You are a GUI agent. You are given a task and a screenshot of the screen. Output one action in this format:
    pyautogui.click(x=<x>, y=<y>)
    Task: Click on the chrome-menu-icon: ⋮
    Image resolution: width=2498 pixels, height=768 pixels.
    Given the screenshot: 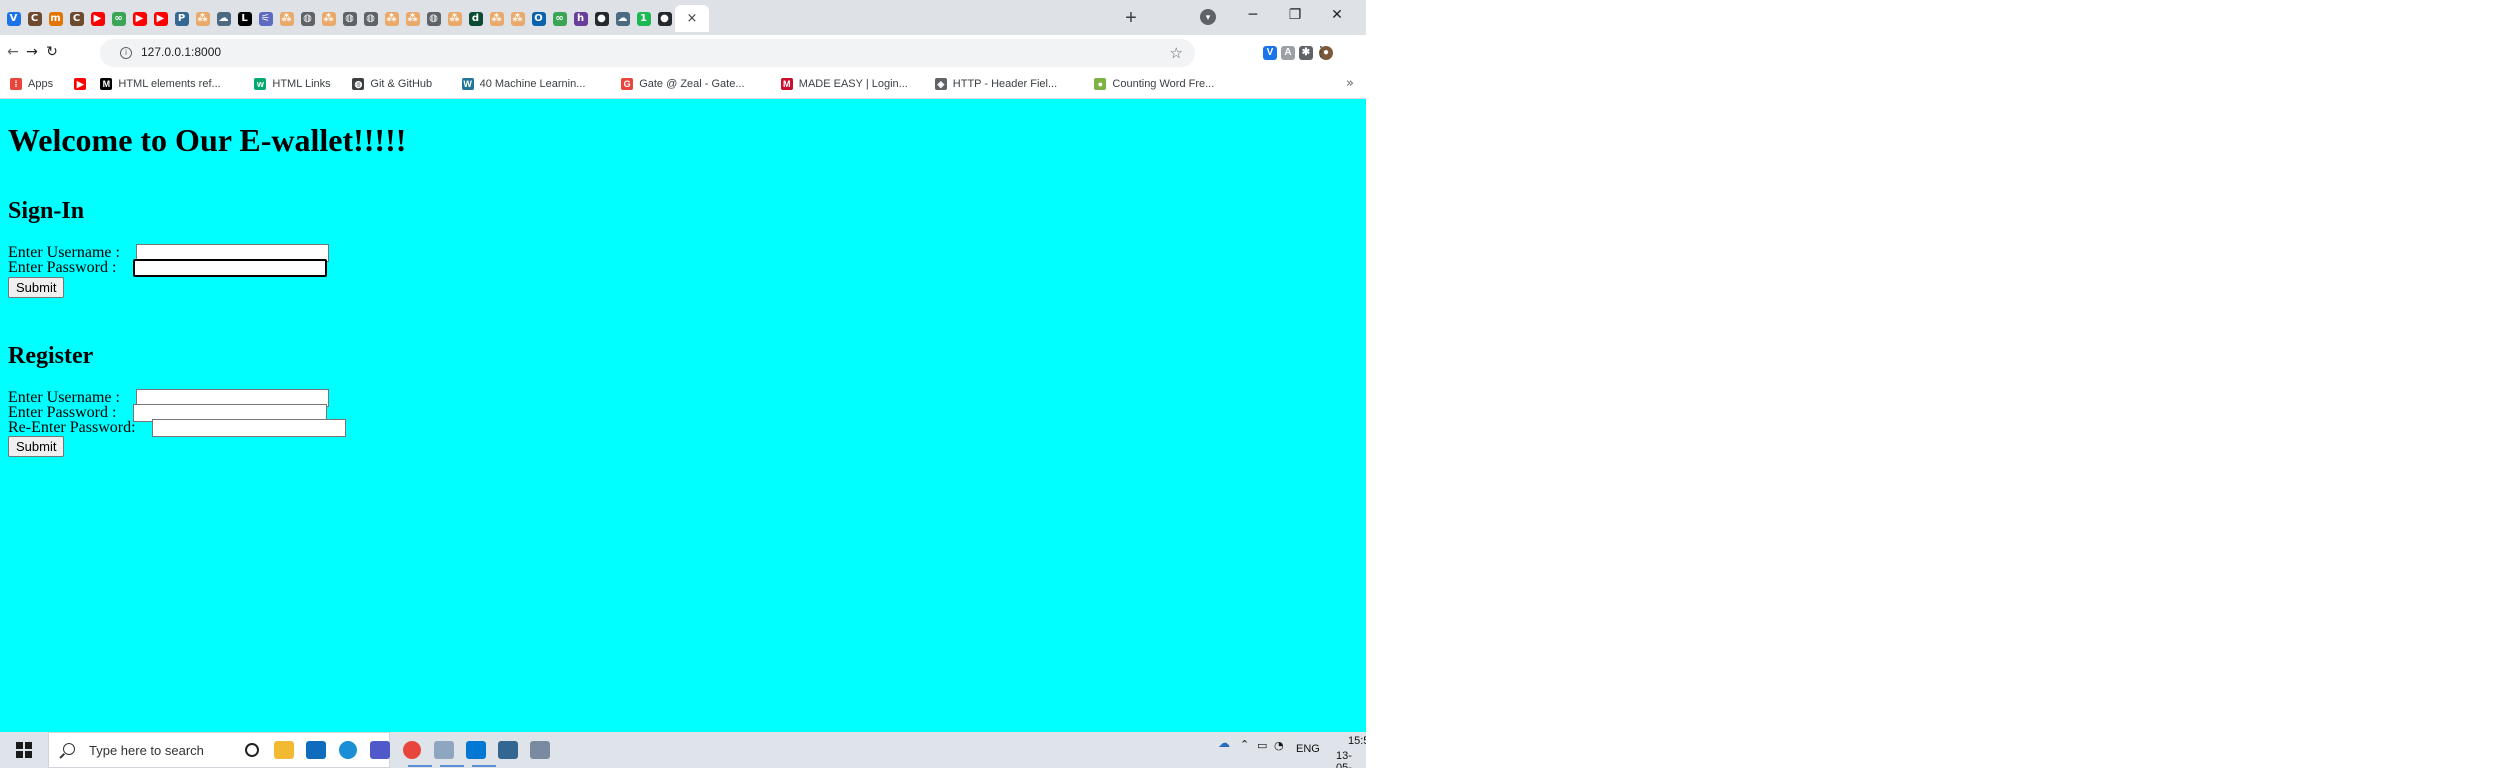 What is the action you would take?
    pyautogui.click(x=1321, y=52)
    